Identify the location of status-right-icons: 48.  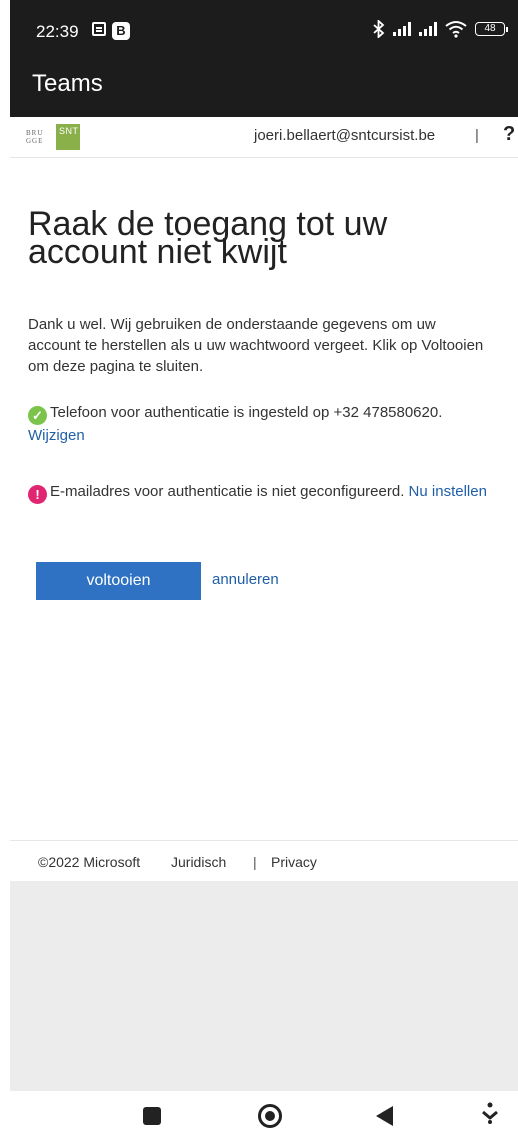
(440, 29).